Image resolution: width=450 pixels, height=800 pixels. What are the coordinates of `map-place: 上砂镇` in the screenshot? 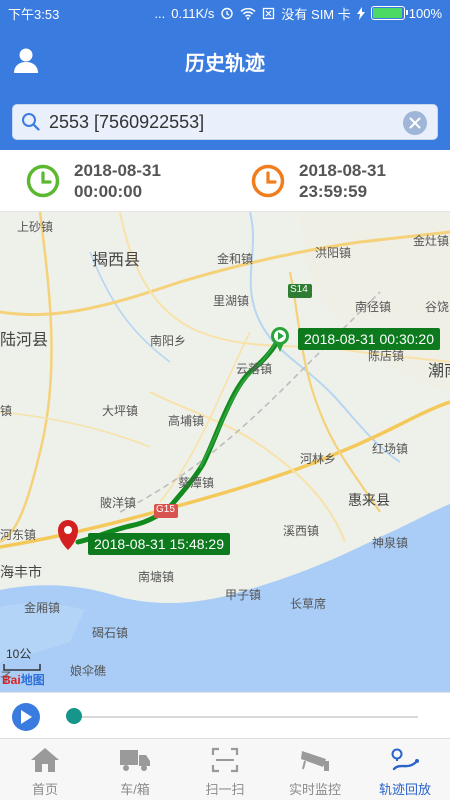 It's located at (35, 227).